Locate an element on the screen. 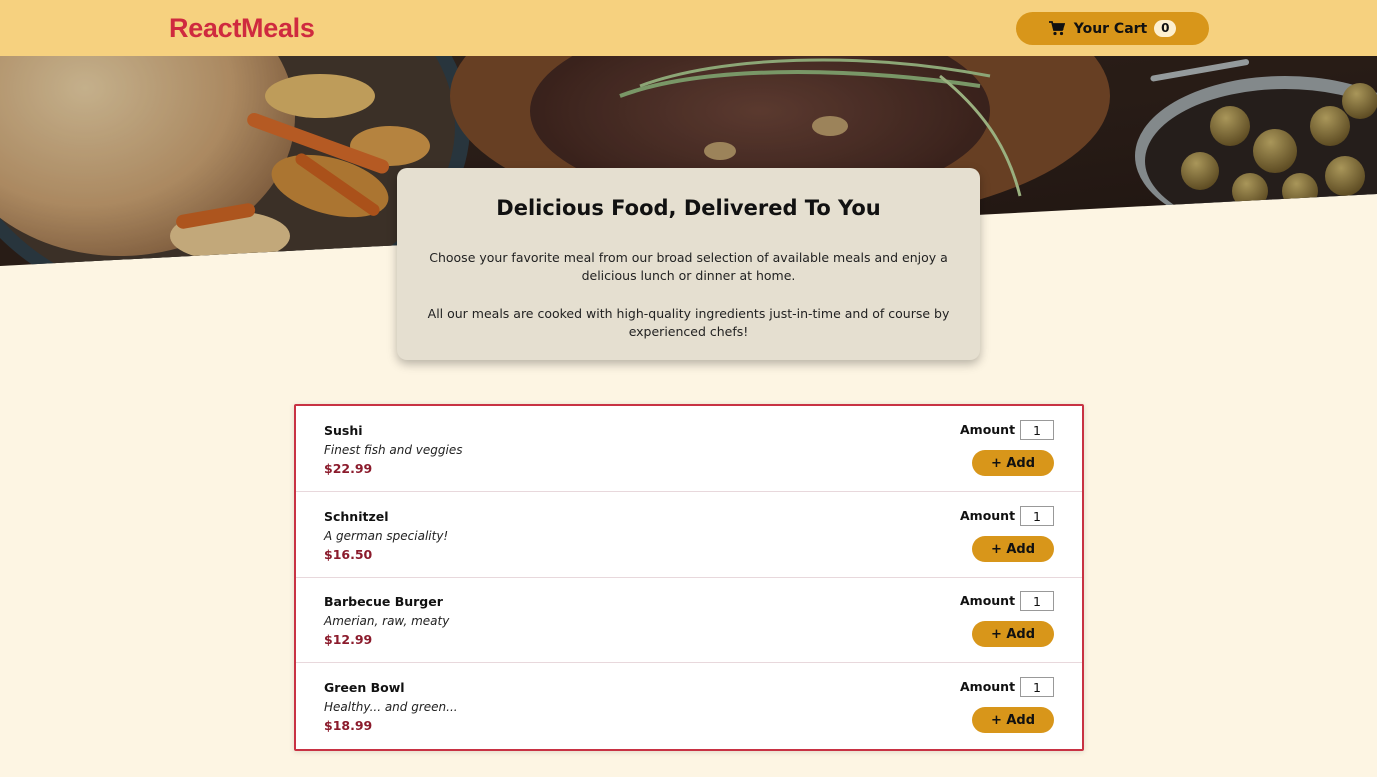  meal-price: $18.99 is located at coordinates (348, 725).